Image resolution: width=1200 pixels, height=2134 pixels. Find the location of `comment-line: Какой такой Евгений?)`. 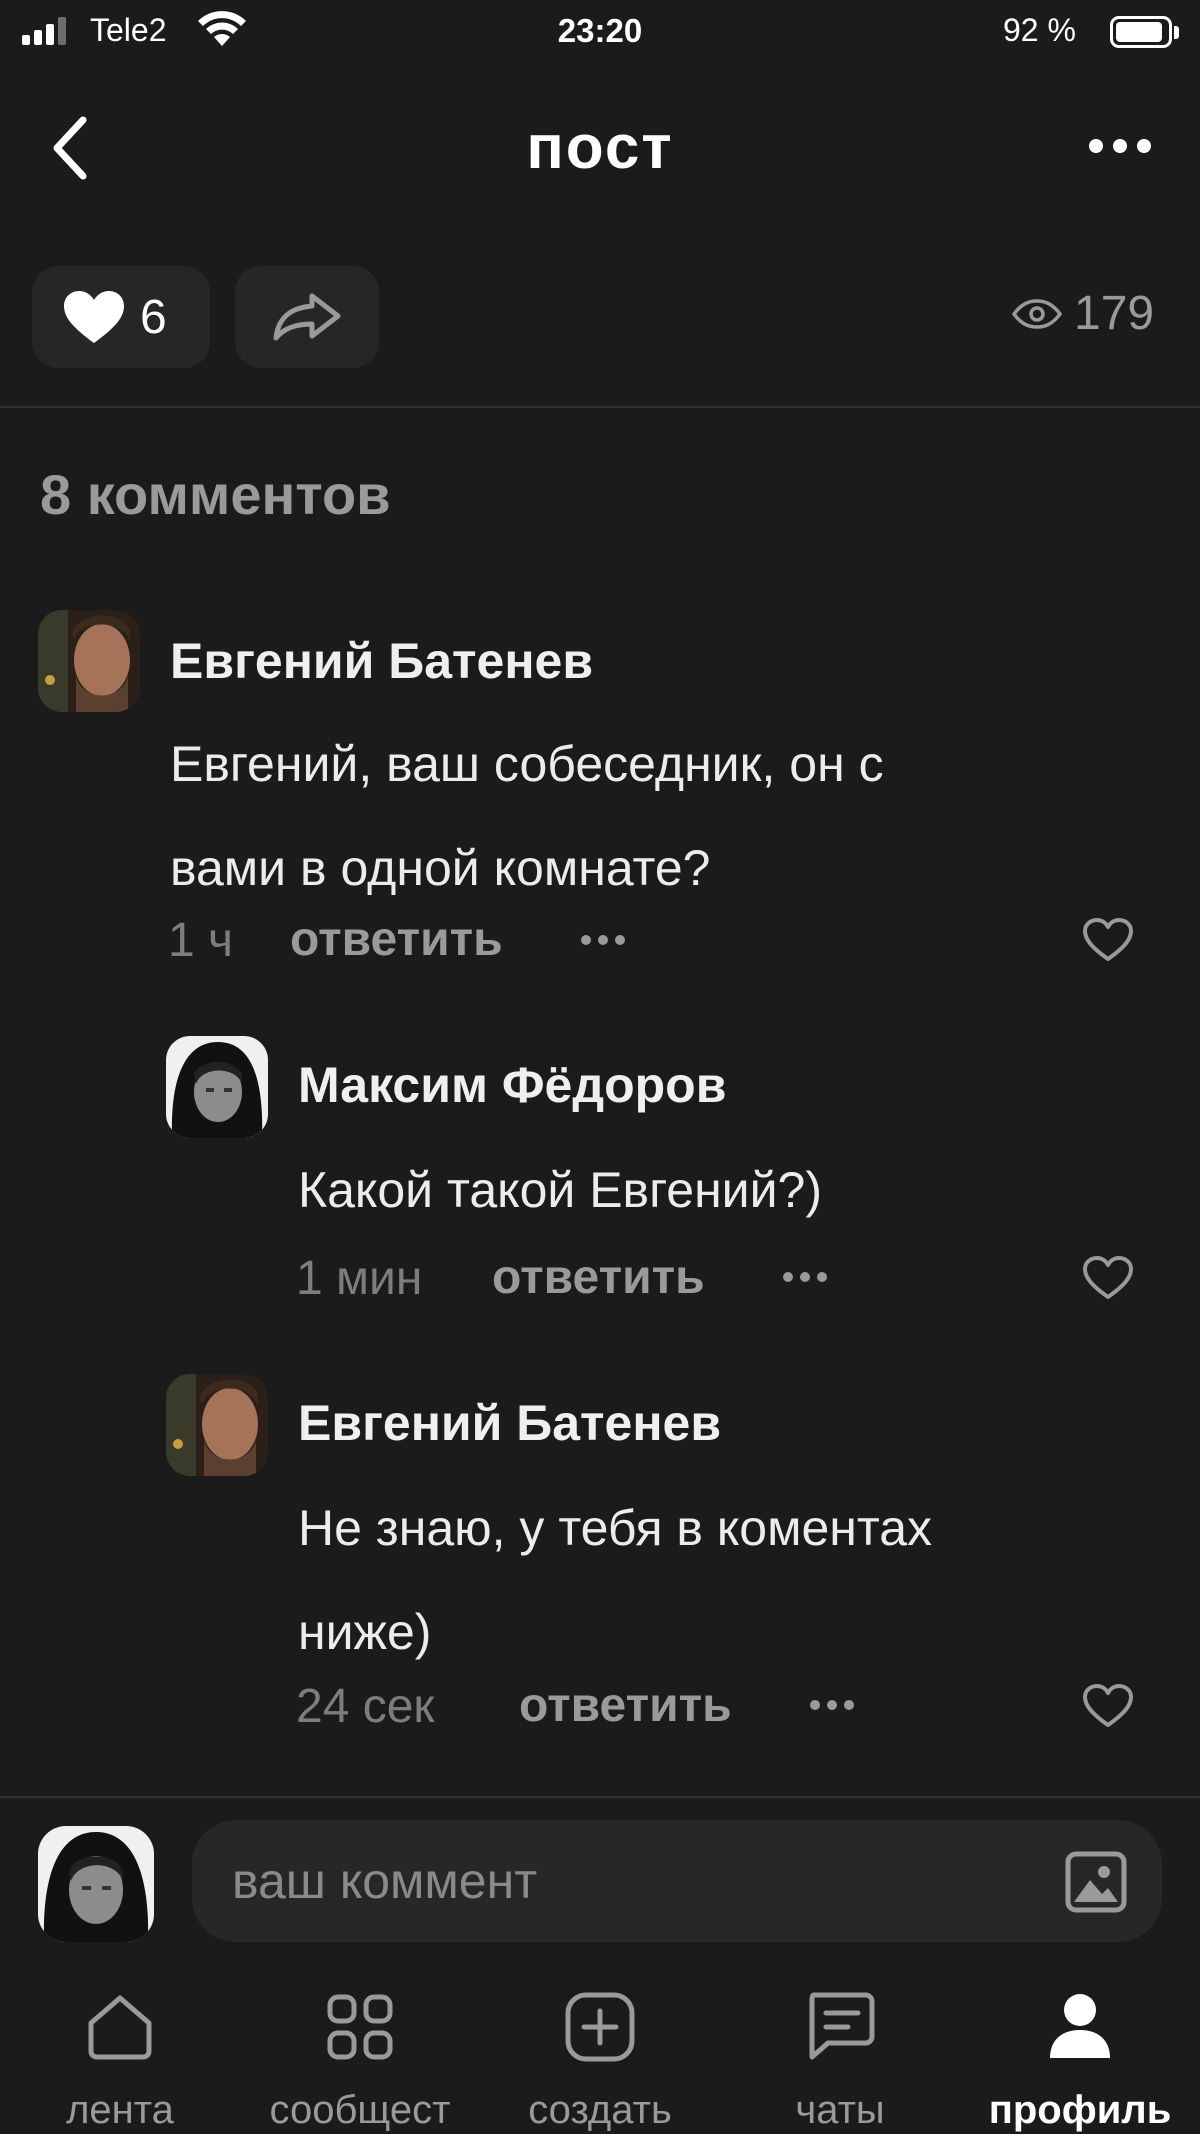

comment-line: Какой такой Евгений?) is located at coordinates (560, 1190).